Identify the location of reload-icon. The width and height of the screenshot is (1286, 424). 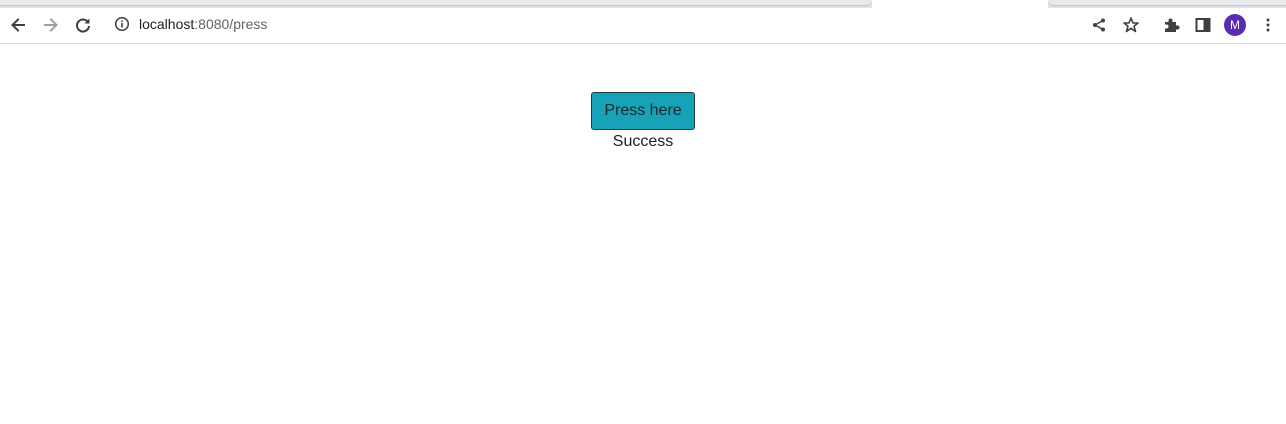
(83, 25).